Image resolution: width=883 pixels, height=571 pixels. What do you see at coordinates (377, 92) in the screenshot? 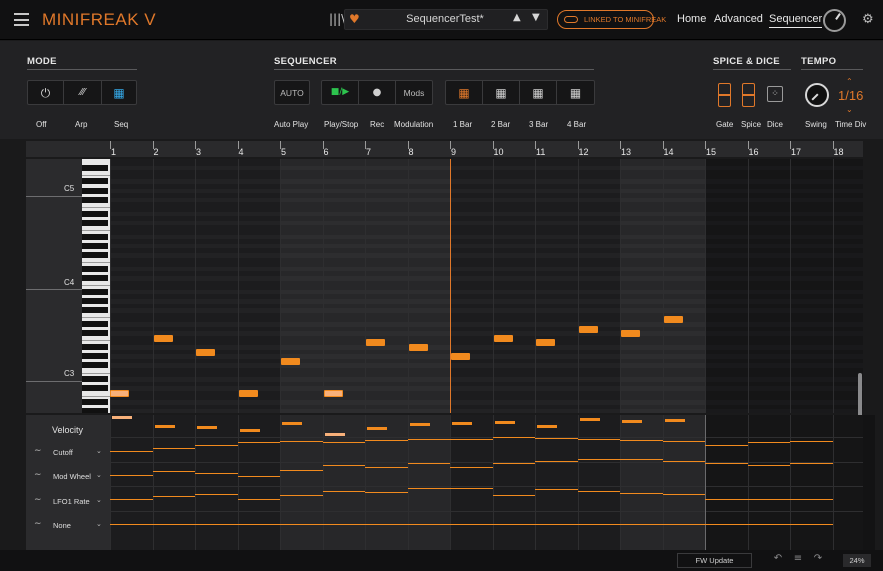
I see `record-button: ●` at bounding box center [377, 92].